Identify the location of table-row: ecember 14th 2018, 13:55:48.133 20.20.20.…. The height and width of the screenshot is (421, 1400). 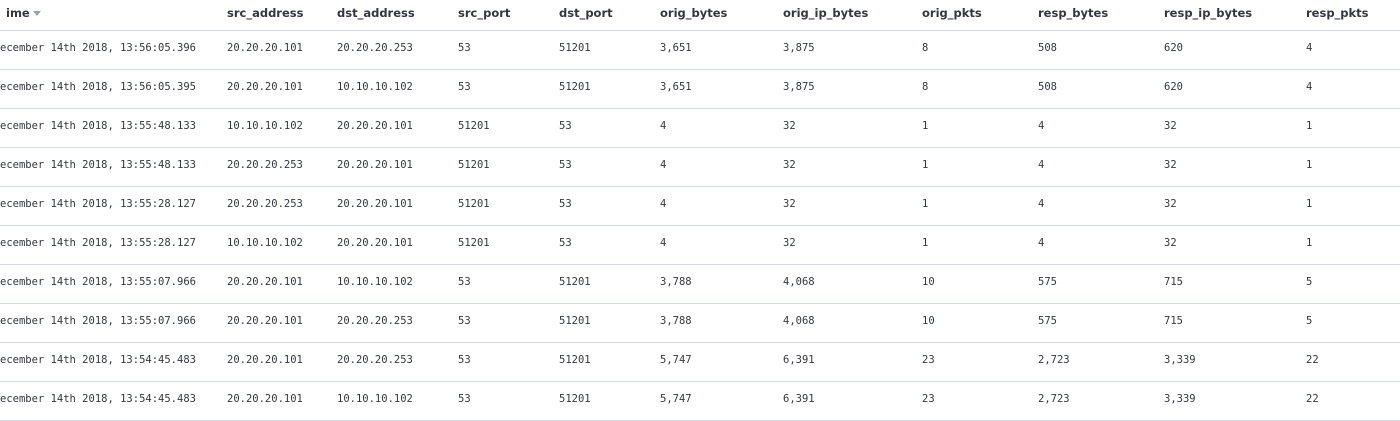
(700, 167).